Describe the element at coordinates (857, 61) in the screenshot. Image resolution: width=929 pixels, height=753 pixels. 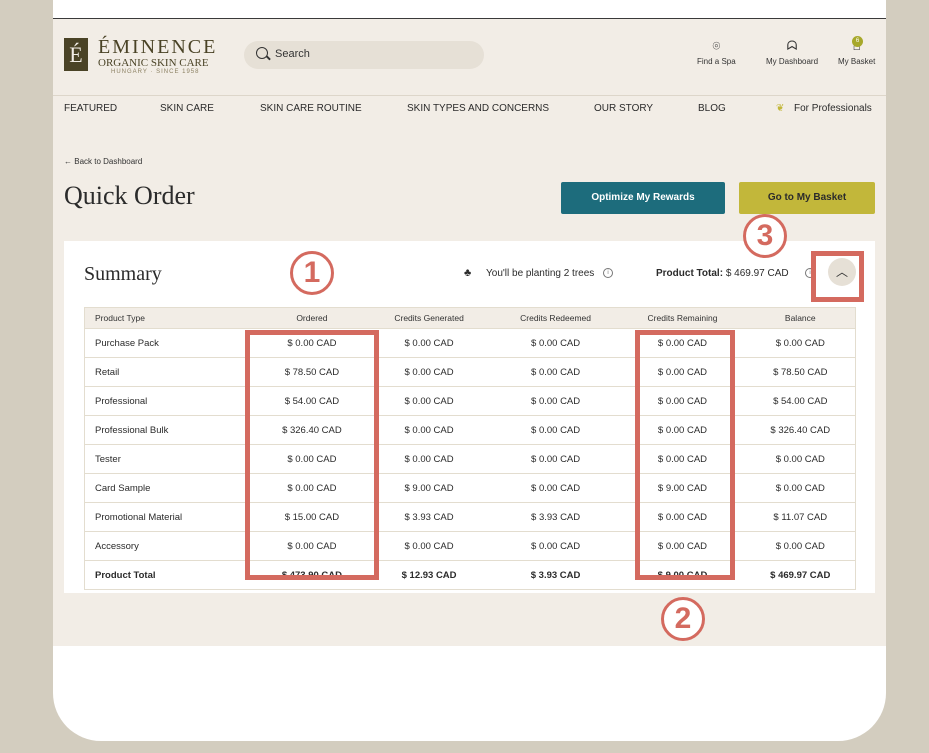
I see `basket-label: My Basket` at that location.